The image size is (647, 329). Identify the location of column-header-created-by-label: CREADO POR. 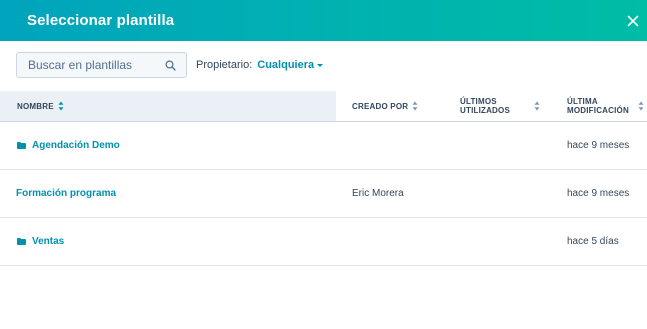
(380, 106).